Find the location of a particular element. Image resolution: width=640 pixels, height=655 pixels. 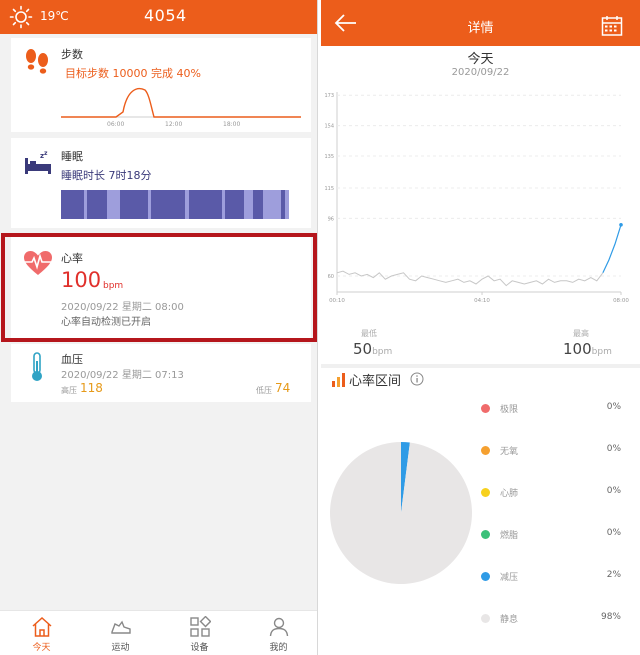

zone-row-cardio: 心肺 0% is located at coordinates (551, 493).